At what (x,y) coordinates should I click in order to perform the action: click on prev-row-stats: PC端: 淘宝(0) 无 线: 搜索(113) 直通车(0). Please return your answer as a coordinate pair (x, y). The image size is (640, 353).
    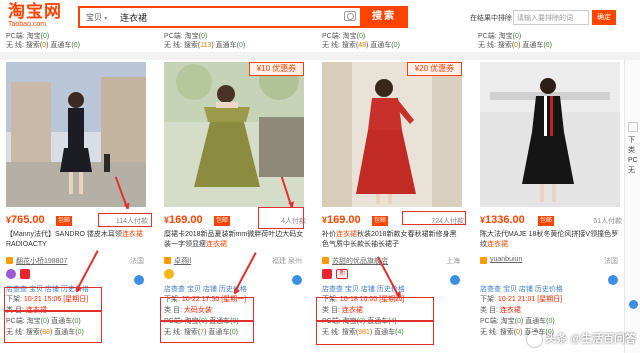
    Looking at the image, I should click on (205, 41).